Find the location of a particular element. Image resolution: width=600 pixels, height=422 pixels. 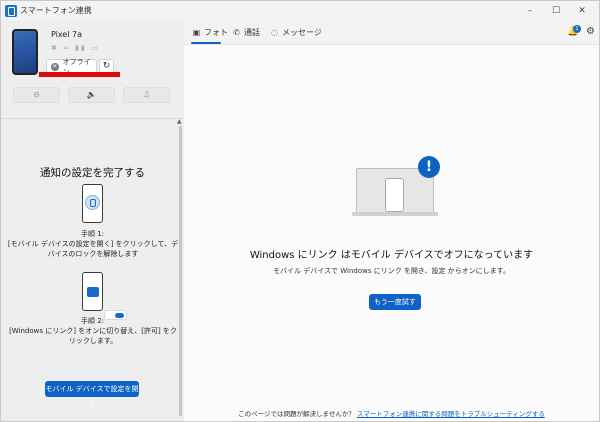

disconnected-illustration: ! is located at coordinates (399, 188).